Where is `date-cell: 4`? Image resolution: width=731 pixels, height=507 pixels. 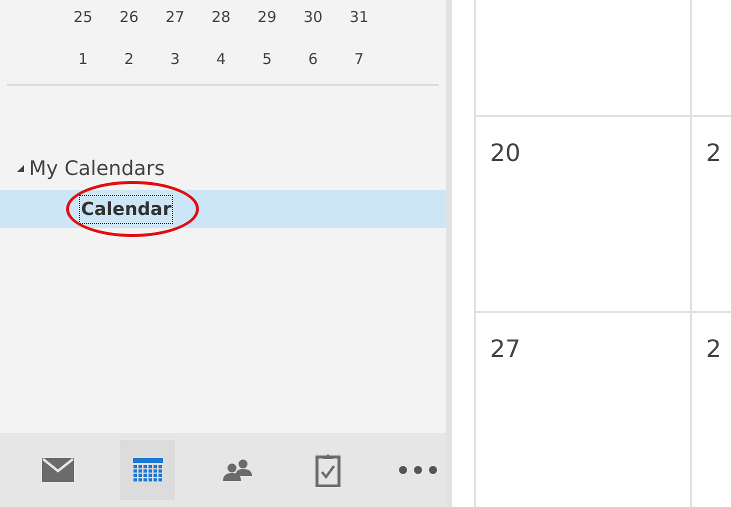
date-cell: 4 is located at coordinates (221, 59).